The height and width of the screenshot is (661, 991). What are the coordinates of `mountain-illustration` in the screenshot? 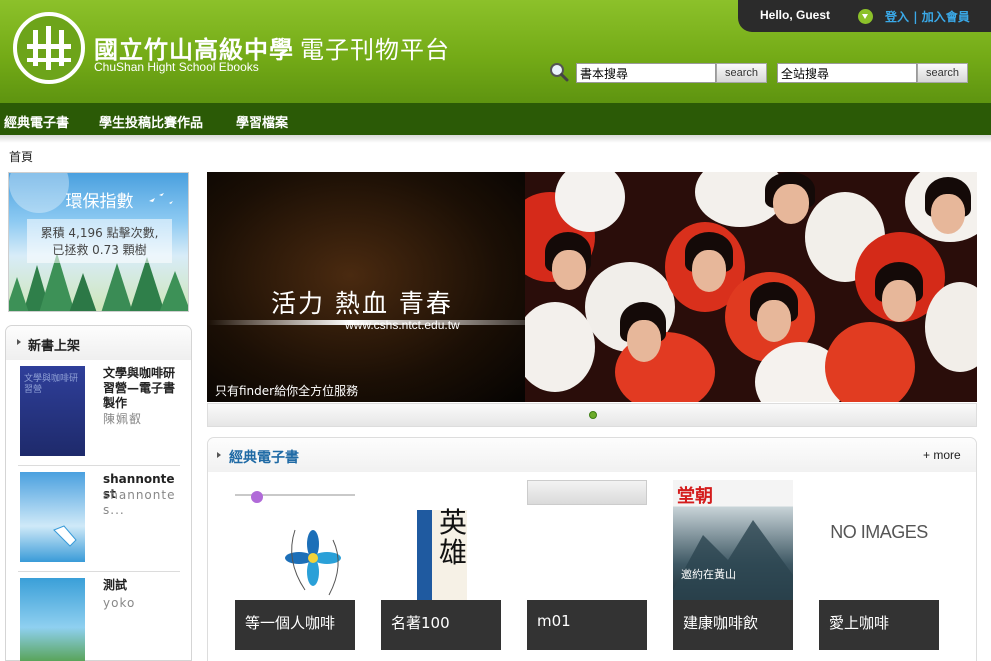 It's located at (733, 560).